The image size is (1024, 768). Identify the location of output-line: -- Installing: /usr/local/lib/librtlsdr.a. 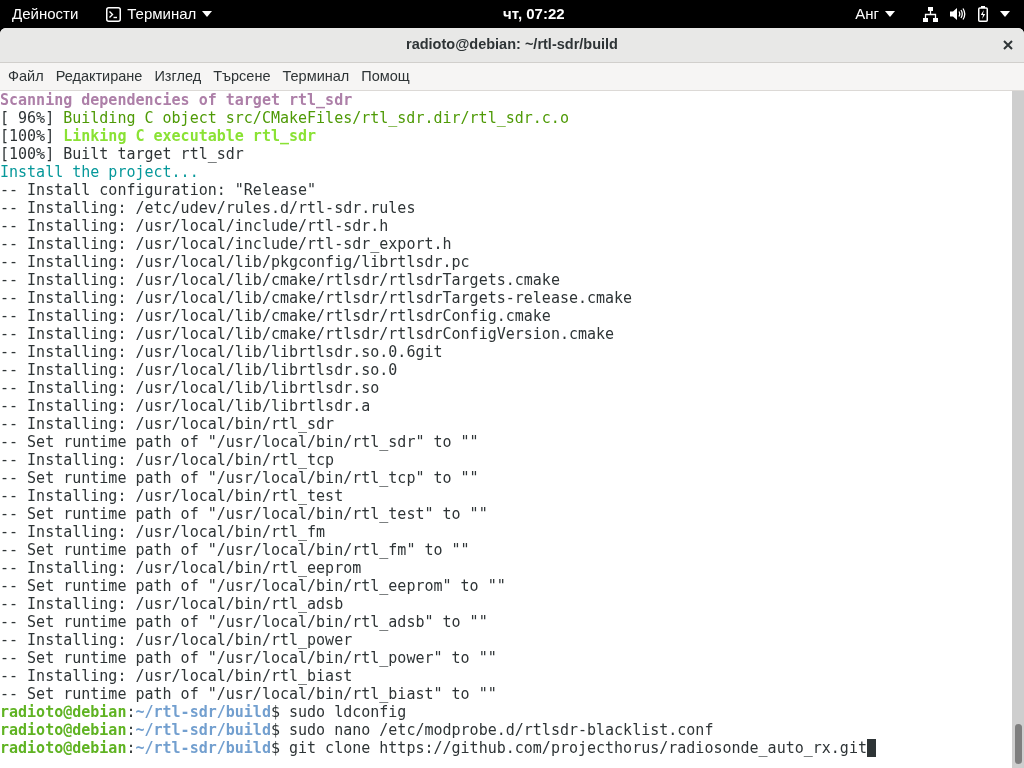
(186, 406).